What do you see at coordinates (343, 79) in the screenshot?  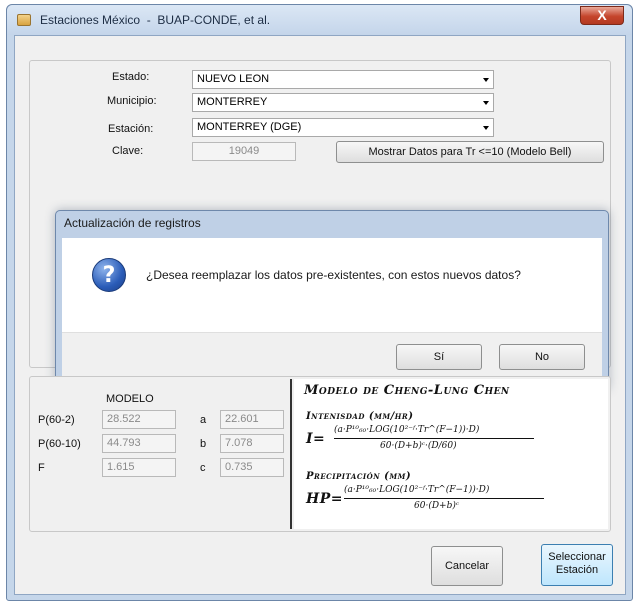 I see `estado-select: NUEVO LEON` at bounding box center [343, 79].